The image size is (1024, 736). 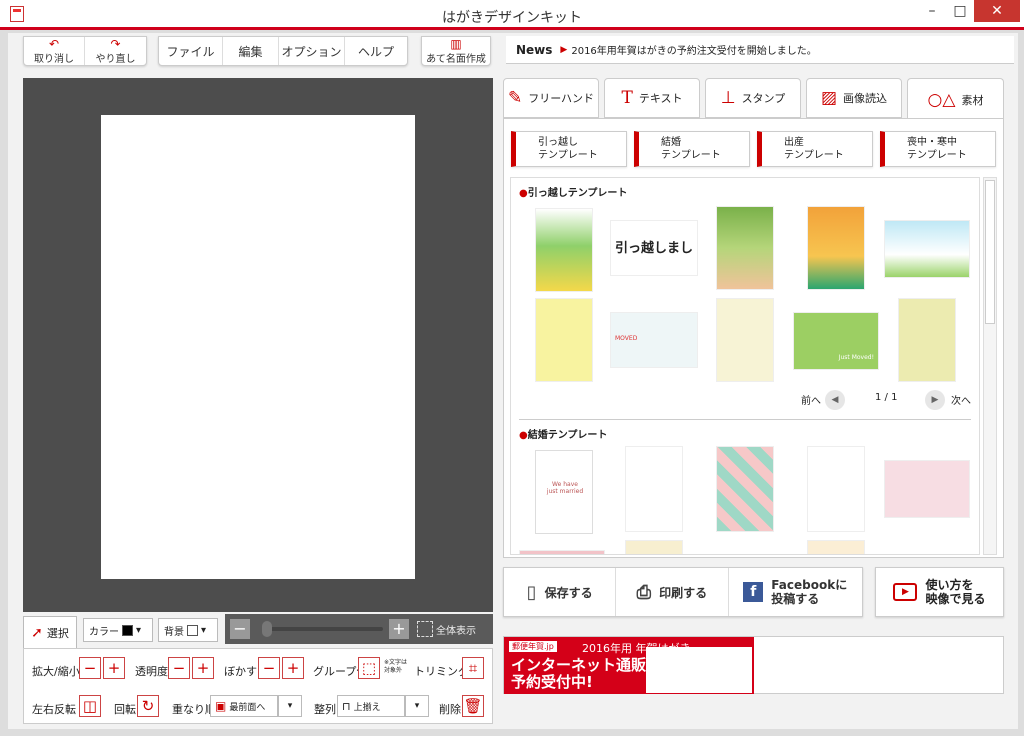 I want to click on color-dropdown: カラー ▾, so click(x=118, y=630).